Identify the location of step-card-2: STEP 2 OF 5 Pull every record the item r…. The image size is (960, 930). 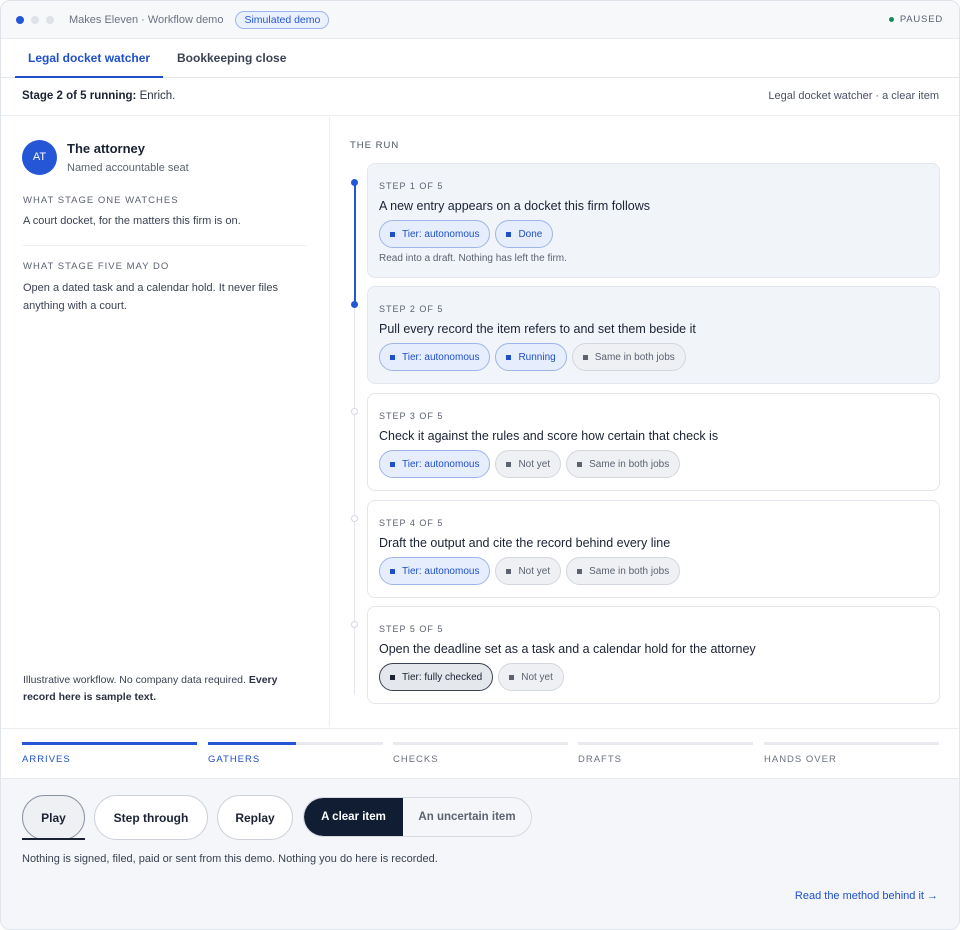
(653, 335).